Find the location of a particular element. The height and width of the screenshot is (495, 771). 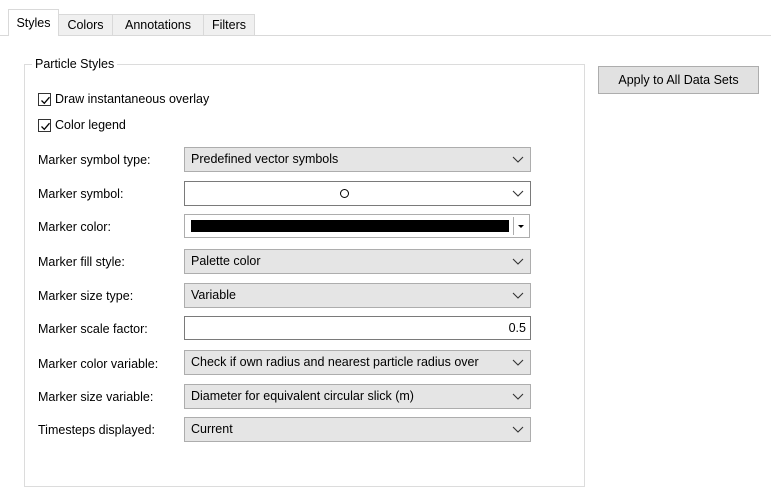

draw-overlay-checkbox is located at coordinates (44, 99).